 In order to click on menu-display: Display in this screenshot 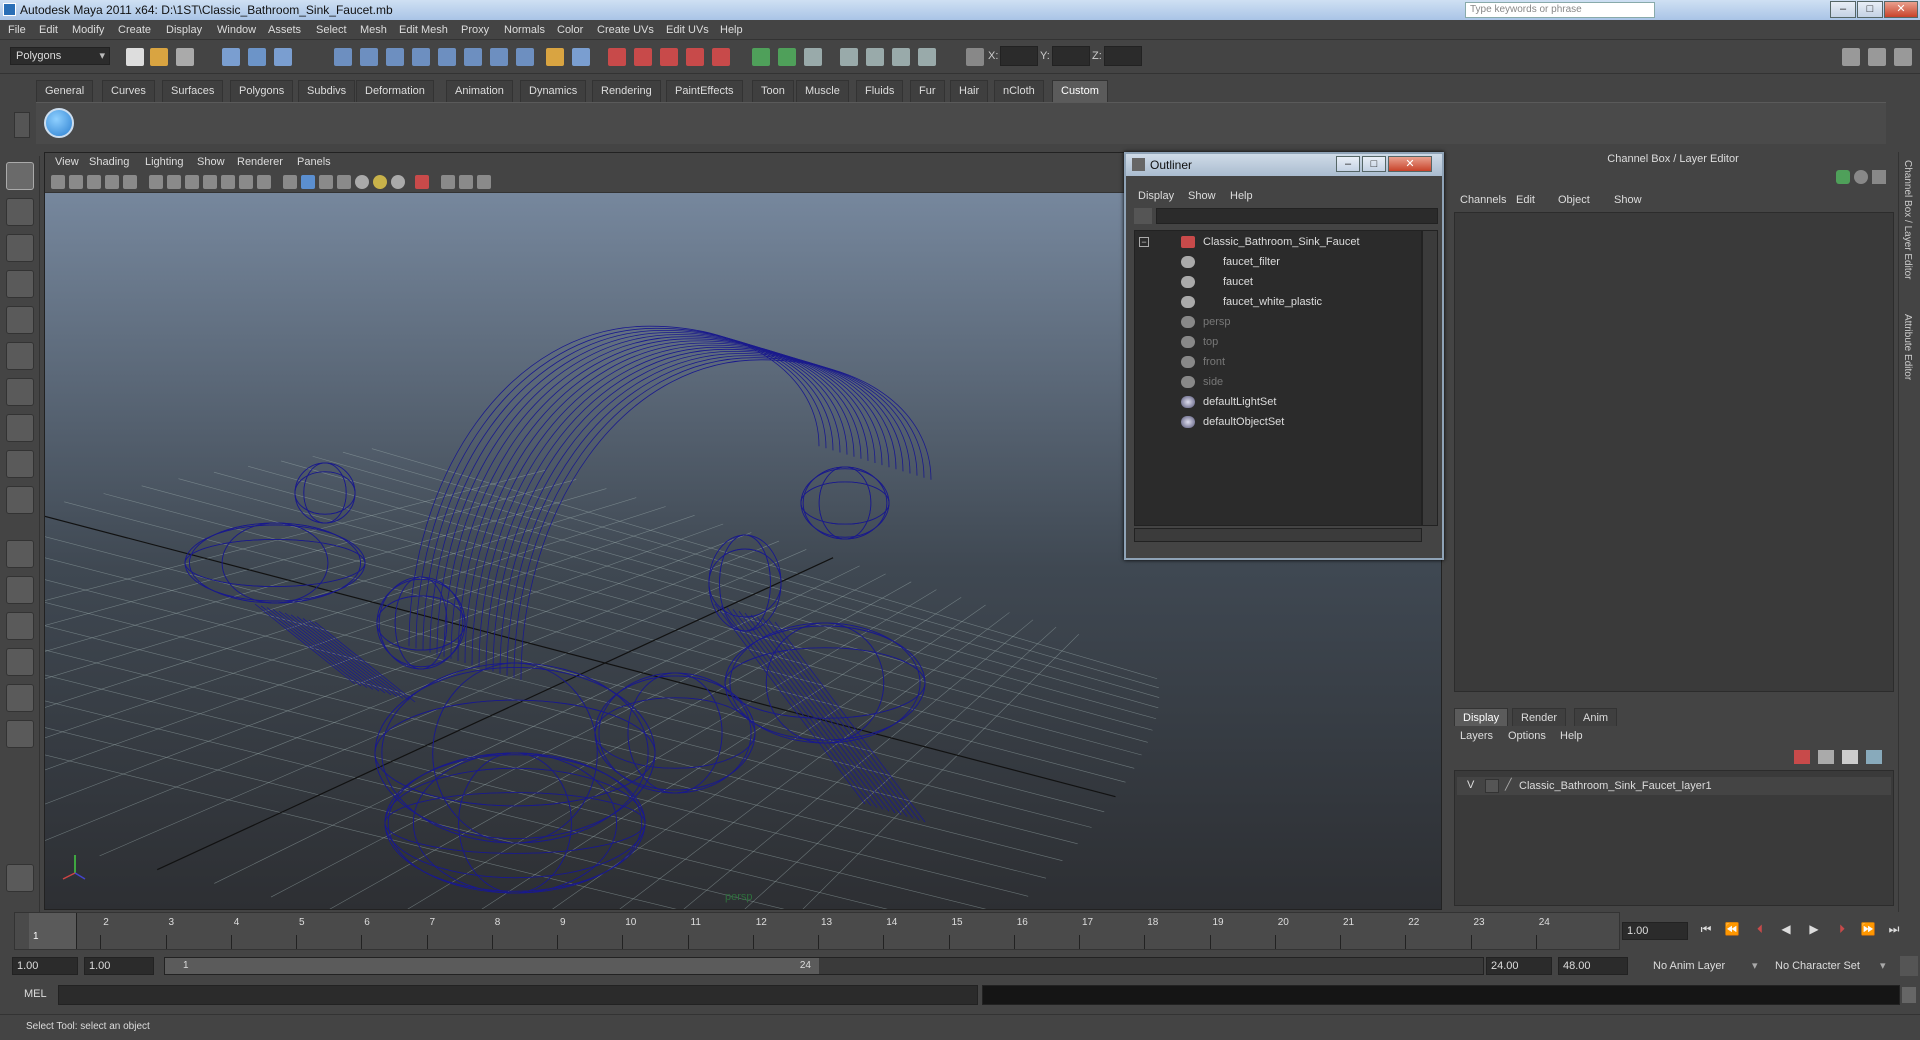, I will do `click(184, 30)`.